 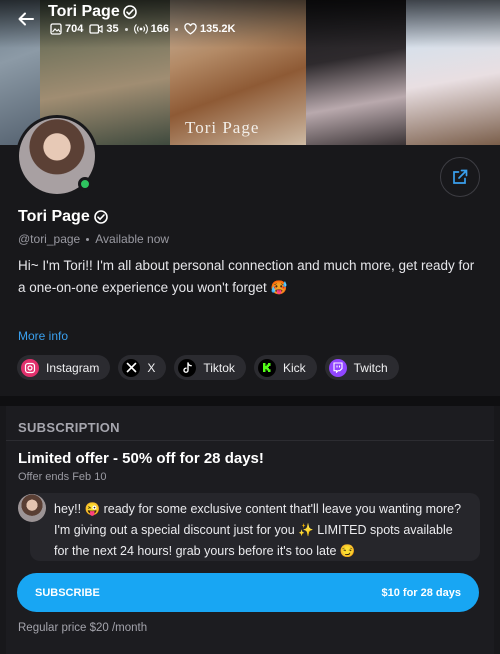 I want to click on social-tiktok: Tiktok, so click(x=210, y=367).